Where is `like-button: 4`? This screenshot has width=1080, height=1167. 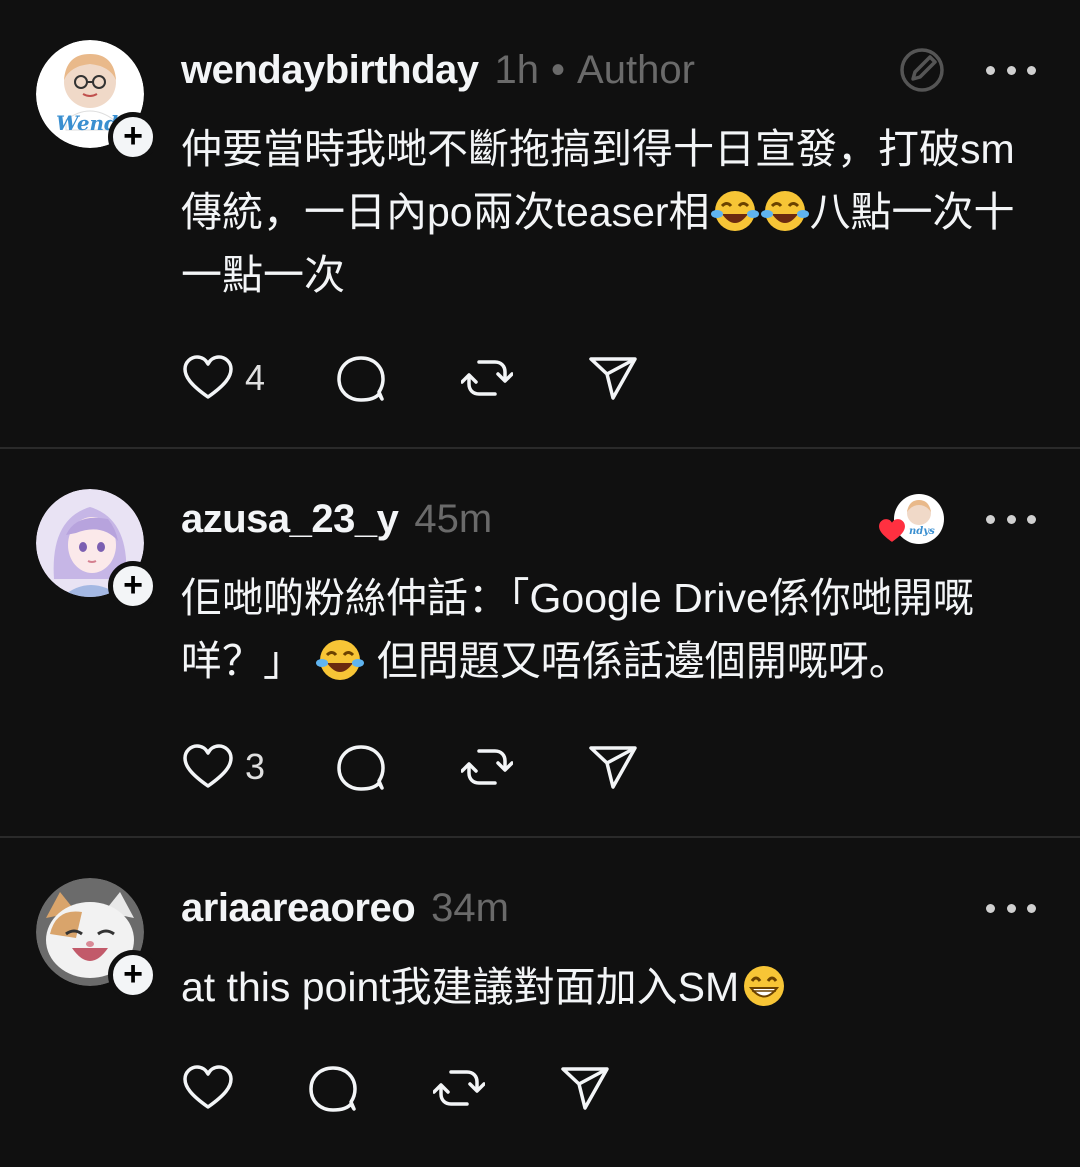 like-button: 4 is located at coordinates (223, 378).